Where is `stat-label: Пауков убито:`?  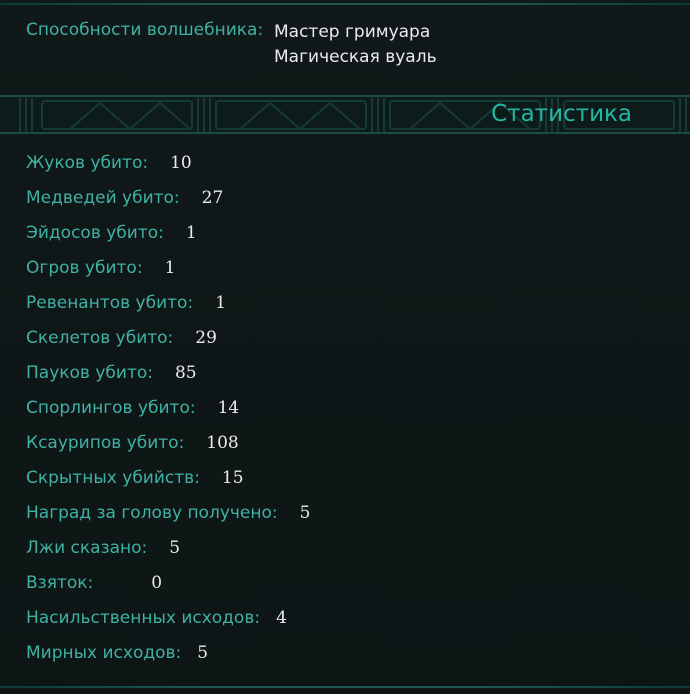 stat-label: Пауков убито: is located at coordinates (89, 373).